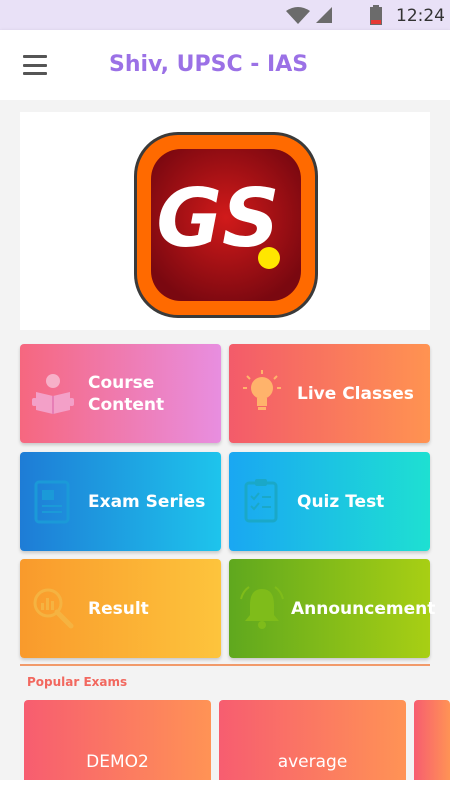 Image resolution: width=450 pixels, height=800 pixels. I want to click on result-label: Result, so click(118, 609).